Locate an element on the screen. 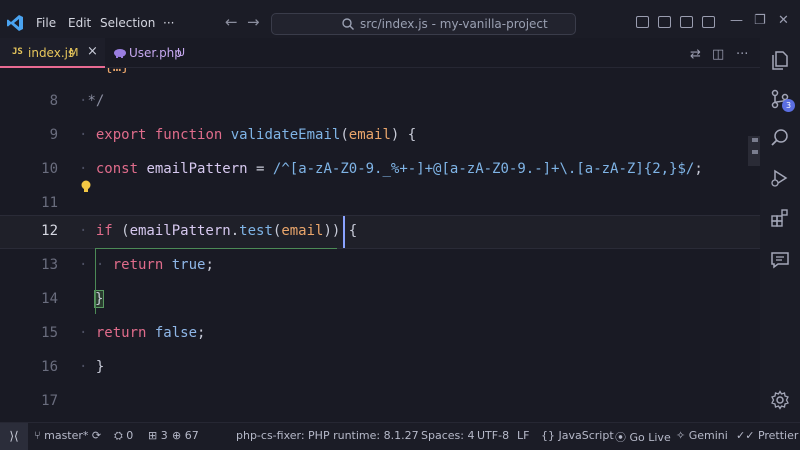  menu-file: File is located at coordinates (46, 23).